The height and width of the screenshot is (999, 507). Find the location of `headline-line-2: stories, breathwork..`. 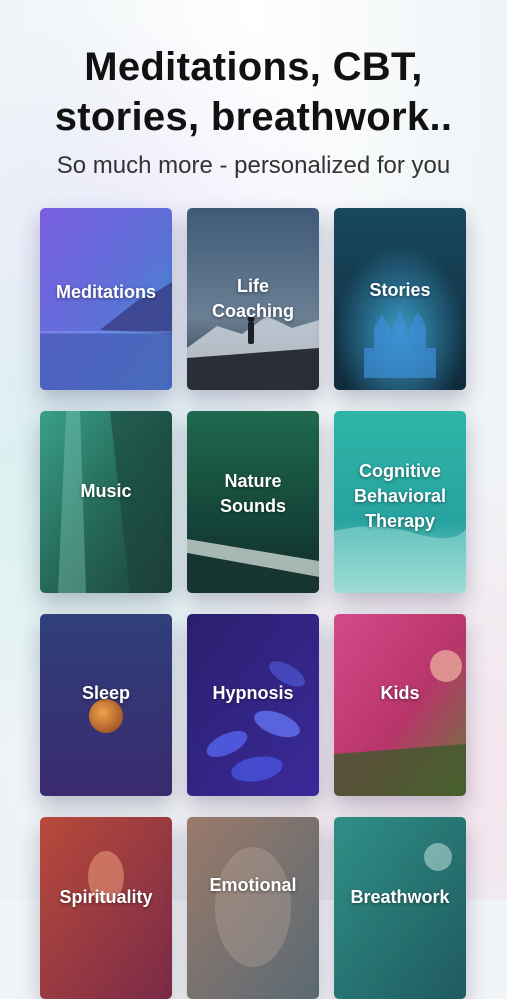

headline-line-2: stories, breathwork.. is located at coordinates (253, 117).